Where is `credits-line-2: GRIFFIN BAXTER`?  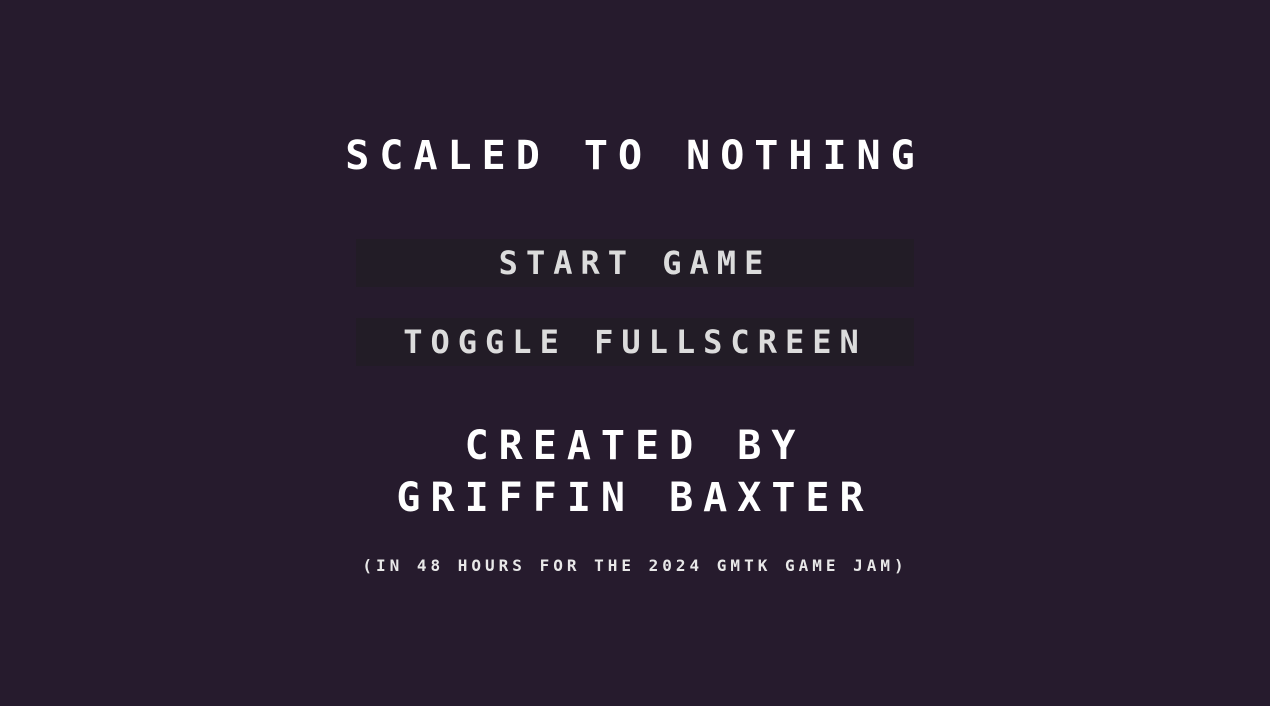 credits-line-2: GRIFFIN BAXTER is located at coordinates (635, 498).